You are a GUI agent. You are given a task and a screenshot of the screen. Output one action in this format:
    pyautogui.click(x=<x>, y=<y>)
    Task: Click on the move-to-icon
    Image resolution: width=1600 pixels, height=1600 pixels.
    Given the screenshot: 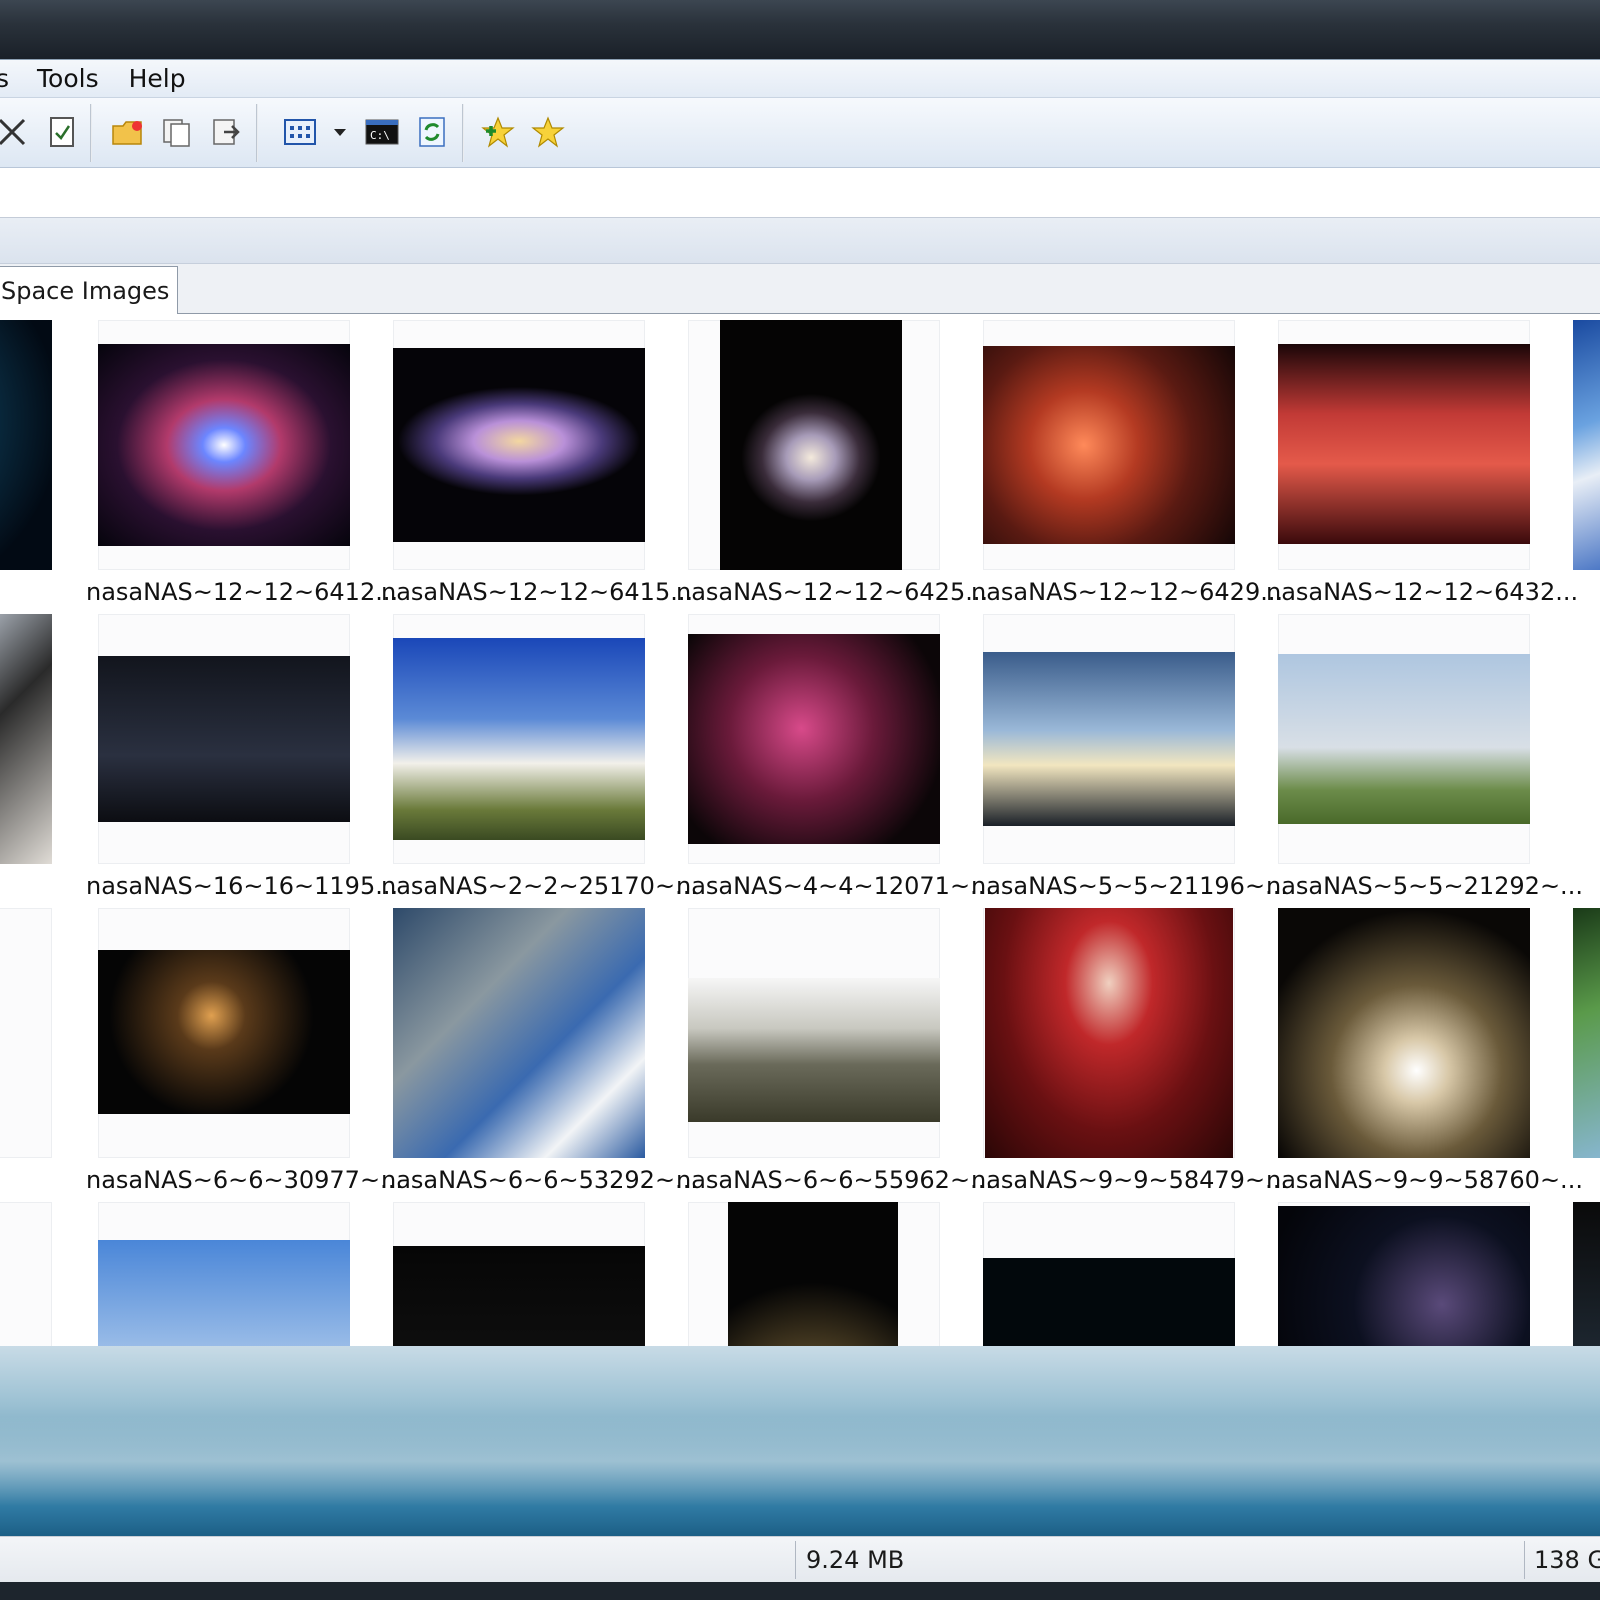 What is the action you would take?
    pyautogui.click(x=226, y=132)
    